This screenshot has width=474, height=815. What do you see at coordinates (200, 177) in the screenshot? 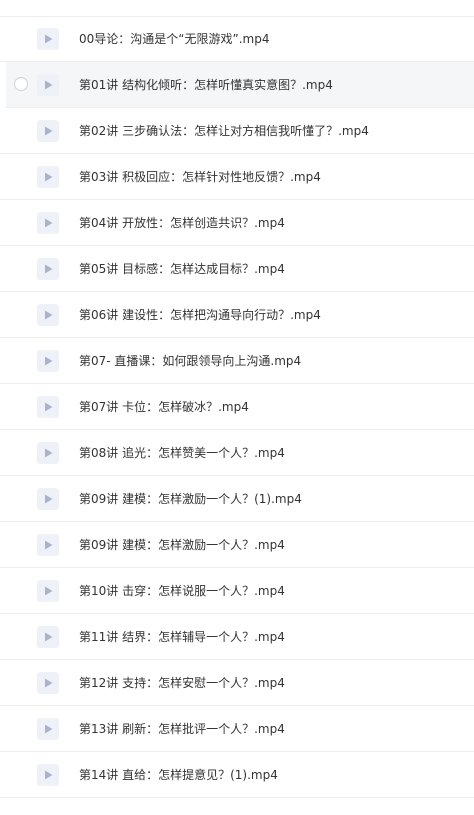
I see `file-name: 第03讲 积极回应：怎样针对性地反馈？.mp4` at bounding box center [200, 177].